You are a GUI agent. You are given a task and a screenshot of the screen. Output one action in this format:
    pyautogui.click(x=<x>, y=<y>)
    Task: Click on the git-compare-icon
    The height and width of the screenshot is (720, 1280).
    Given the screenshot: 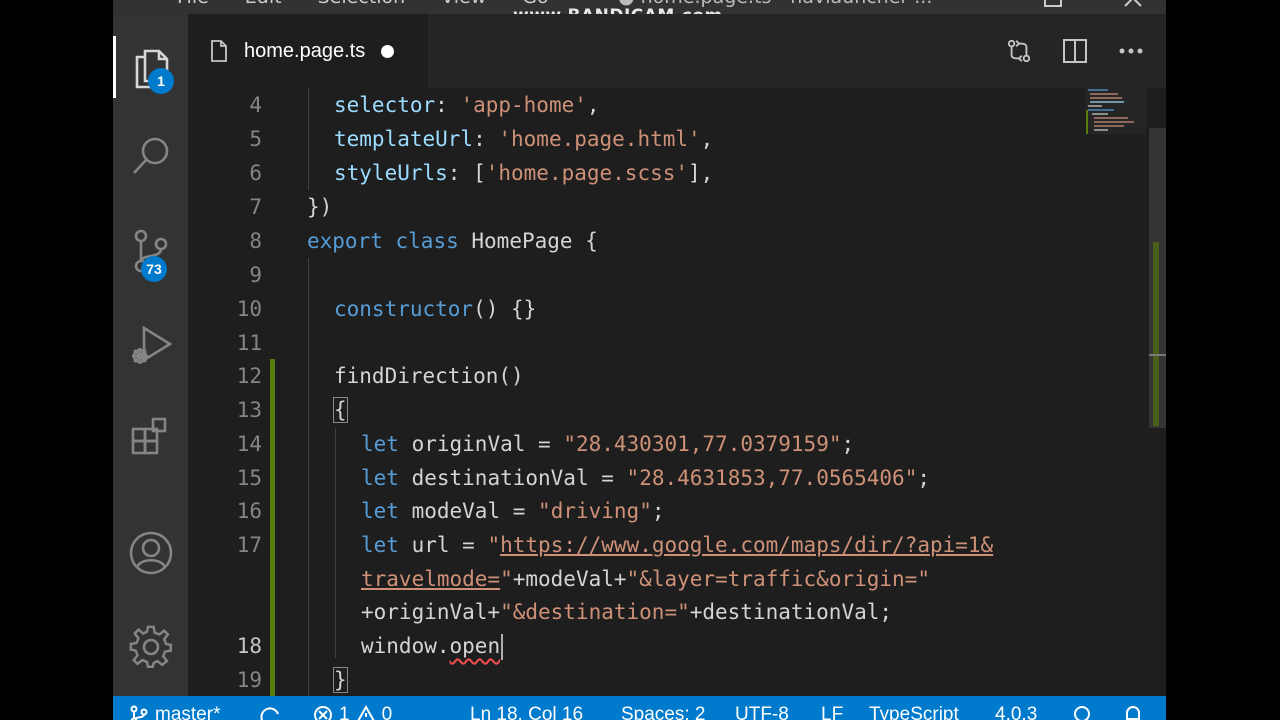 What is the action you would take?
    pyautogui.click(x=1019, y=51)
    